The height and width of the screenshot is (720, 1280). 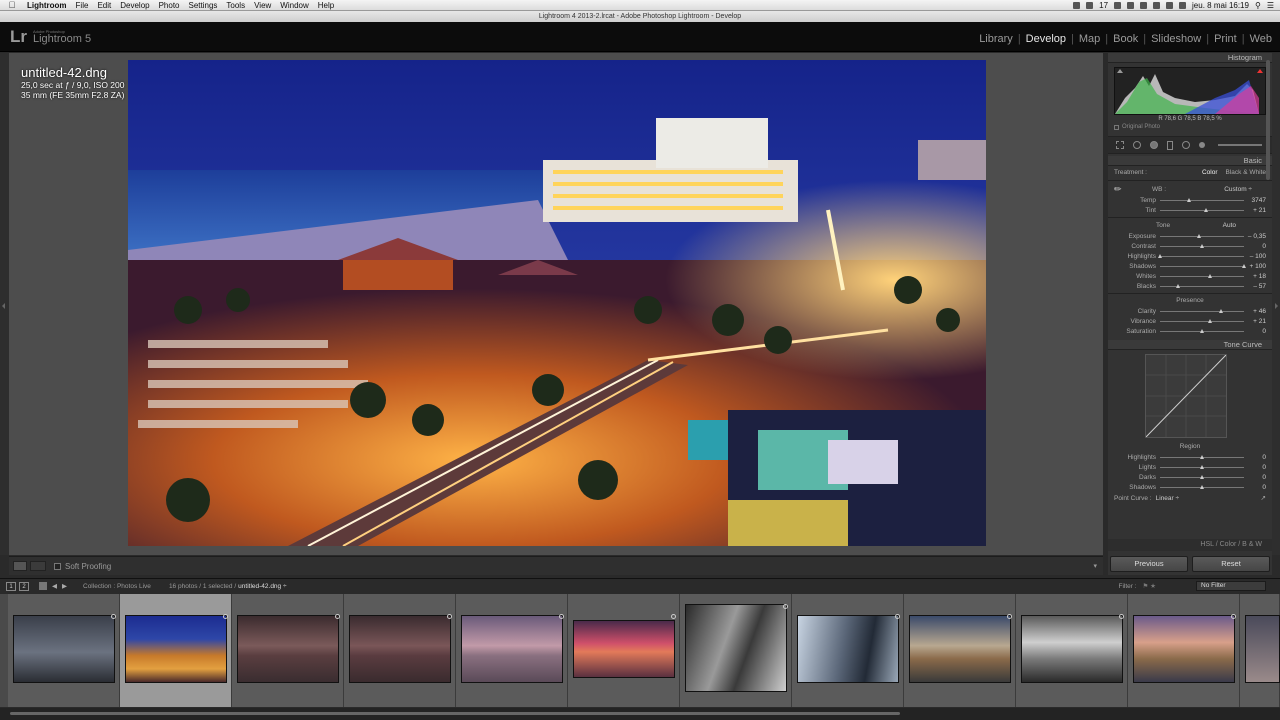 I want to click on shadows-slider-row: Shadows + 100, so click(x=1190, y=266).